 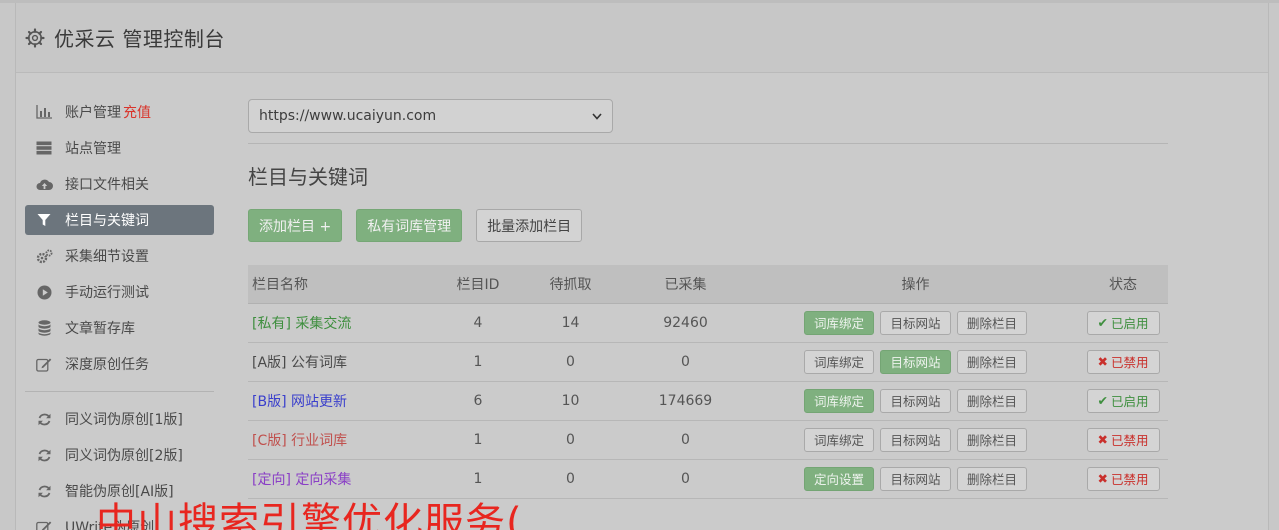 What do you see at coordinates (709, 225) in the screenshot?
I see `action-buttons: 添加栏目 + 私有词库管理 批量添加栏目` at bounding box center [709, 225].